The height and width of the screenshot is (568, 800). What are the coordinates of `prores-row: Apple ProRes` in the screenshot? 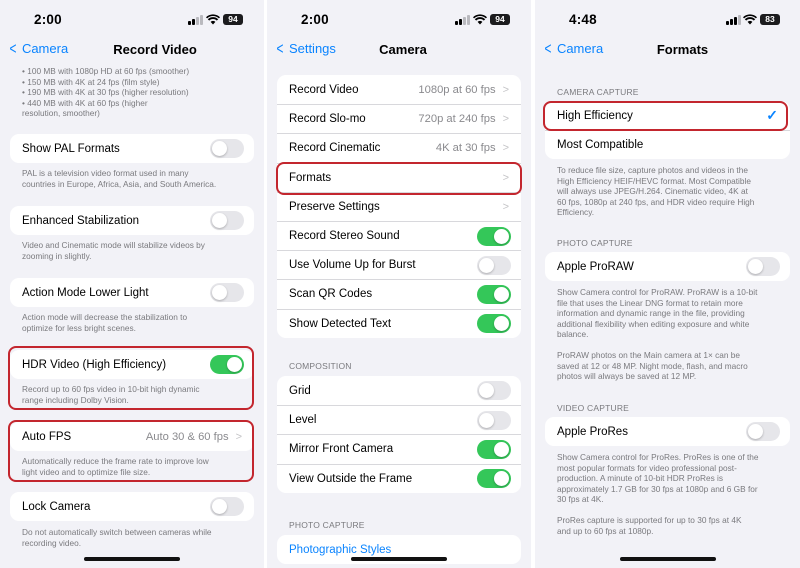 It's located at (667, 431).